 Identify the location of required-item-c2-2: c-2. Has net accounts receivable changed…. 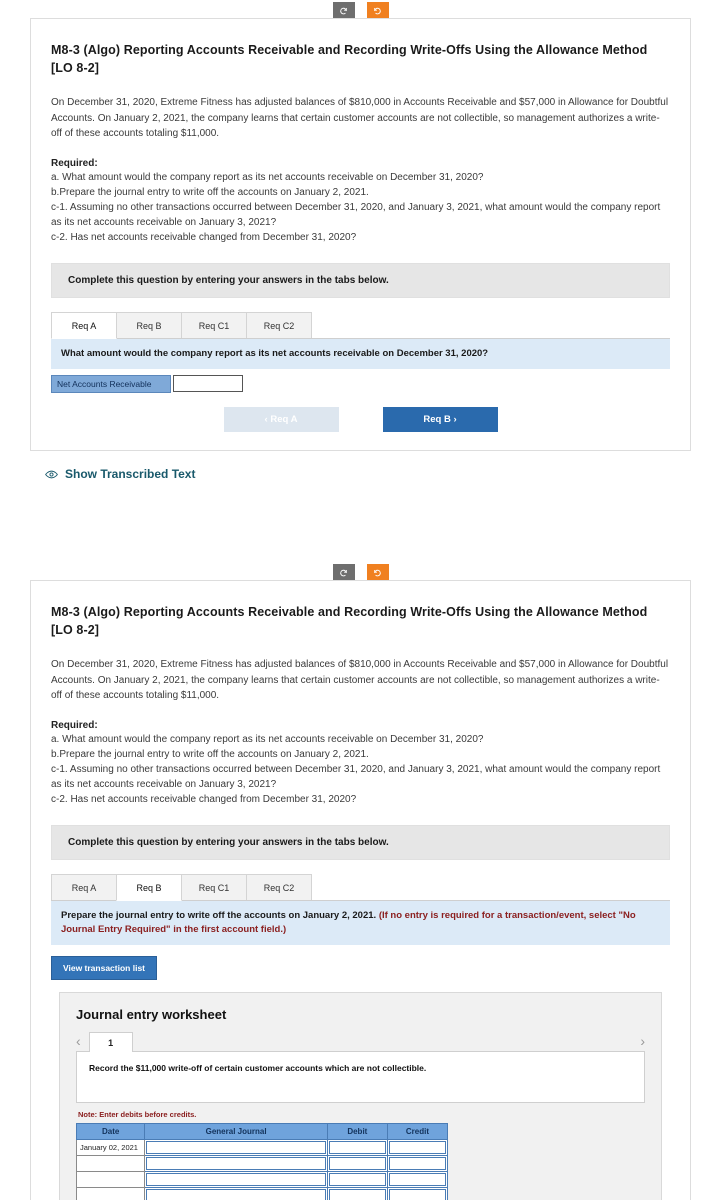
(204, 799).